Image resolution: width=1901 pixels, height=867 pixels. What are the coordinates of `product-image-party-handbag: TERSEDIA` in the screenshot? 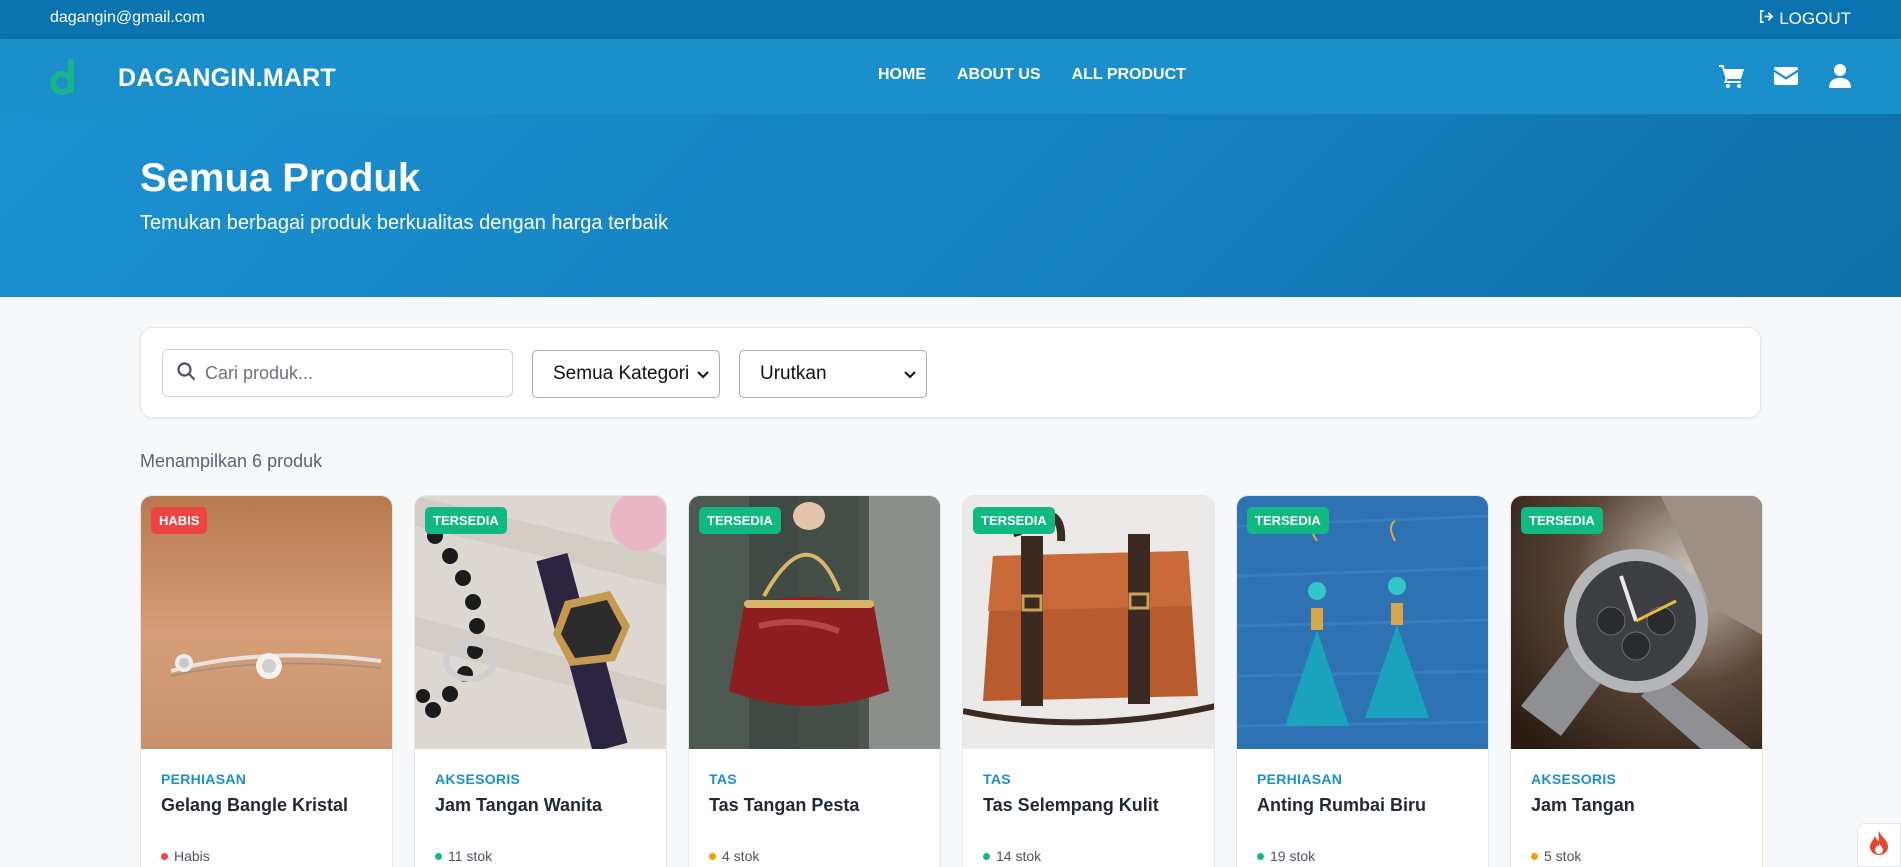 It's located at (814, 622).